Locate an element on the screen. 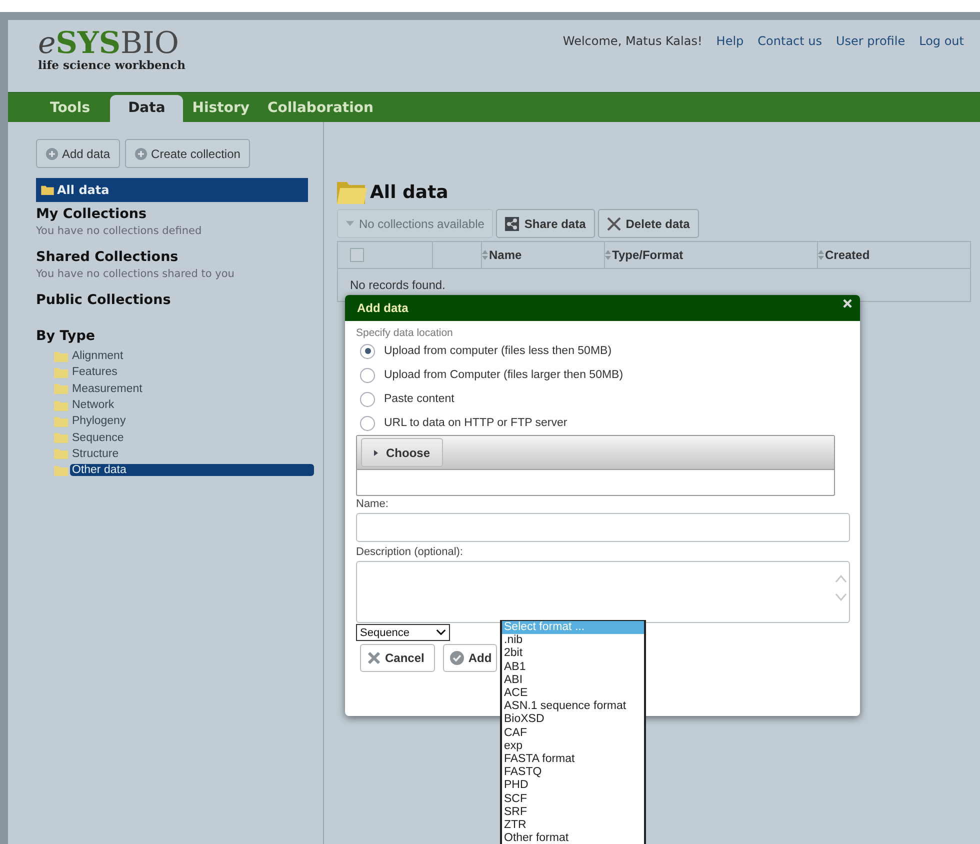 The width and height of the screenshot is (980, 844). format-option: ACE is located at coordinates (573, 693).